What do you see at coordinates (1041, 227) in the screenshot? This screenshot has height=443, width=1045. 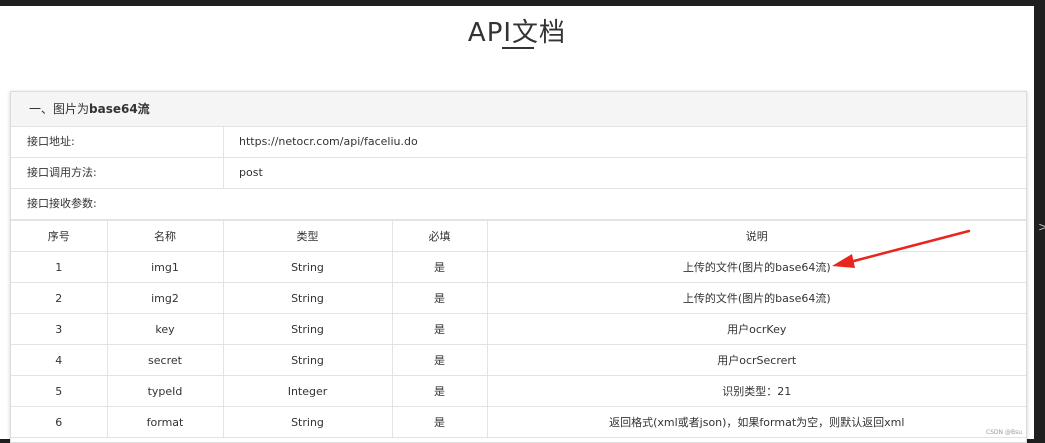 I see `edge-chevron-icon: >` at bounding box center [1041, 227].